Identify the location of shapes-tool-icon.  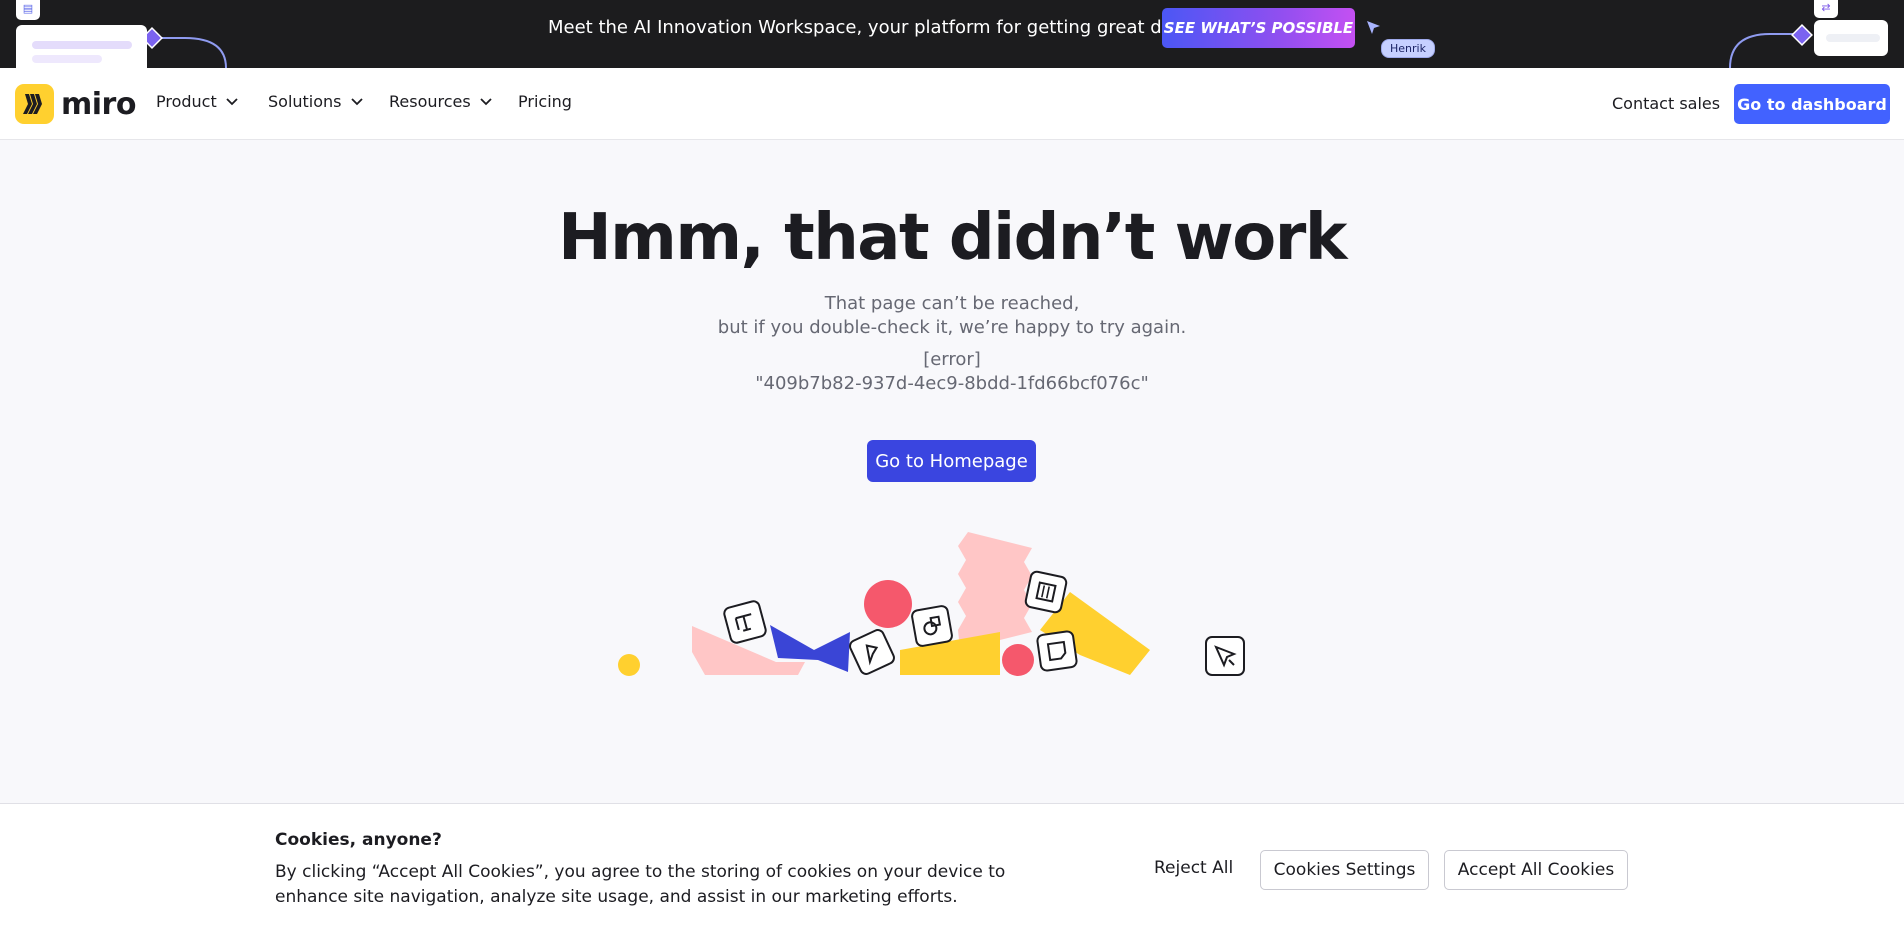
(932, 626).